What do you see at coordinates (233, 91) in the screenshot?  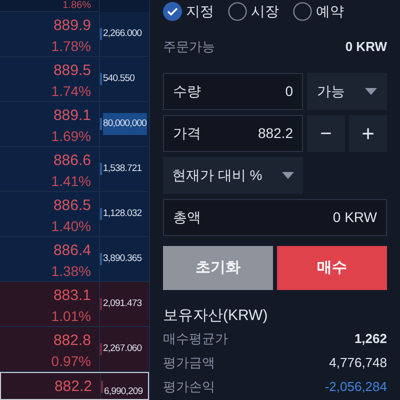 I see `quantity-field: 수량 0` at bounding box center [233, 91].